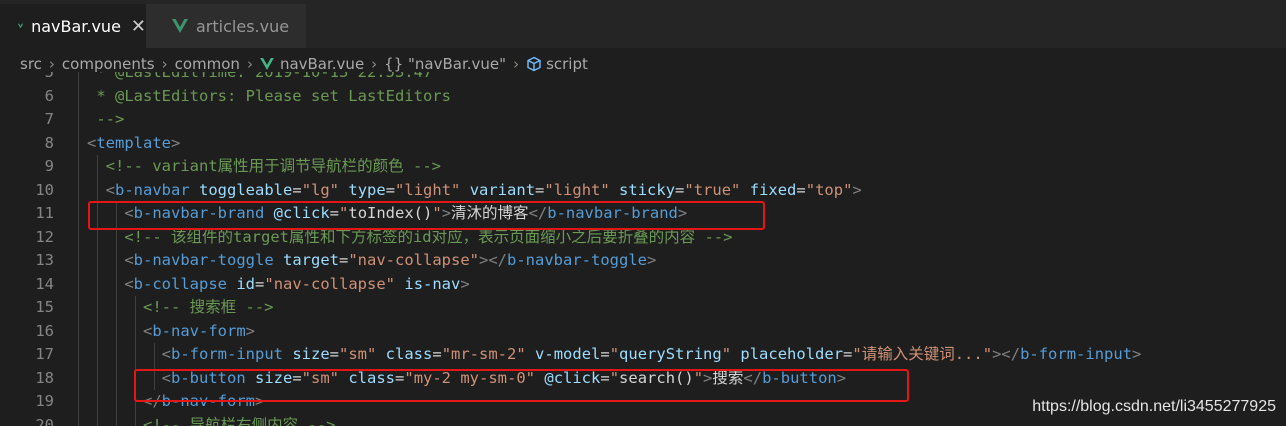 This screenshot has width=1286, height=426. I want to click on vue-file-icon, so click(267, 64).